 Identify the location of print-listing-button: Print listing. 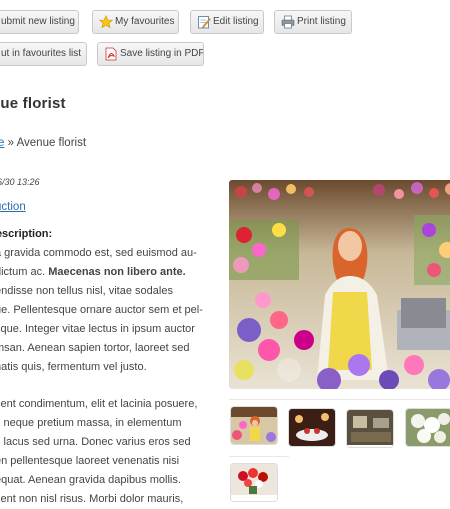
(313, 22).